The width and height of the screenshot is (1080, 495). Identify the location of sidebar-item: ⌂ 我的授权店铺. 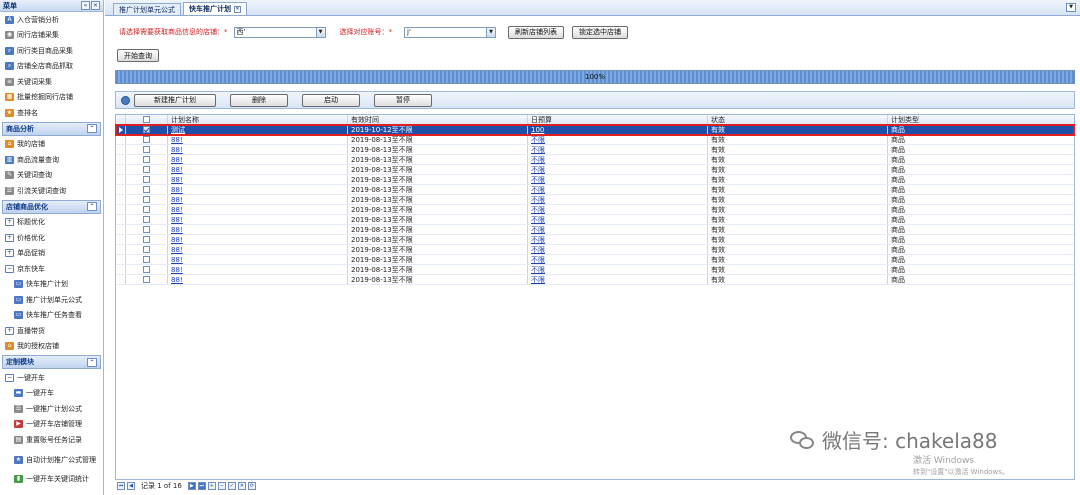
(51, 347).